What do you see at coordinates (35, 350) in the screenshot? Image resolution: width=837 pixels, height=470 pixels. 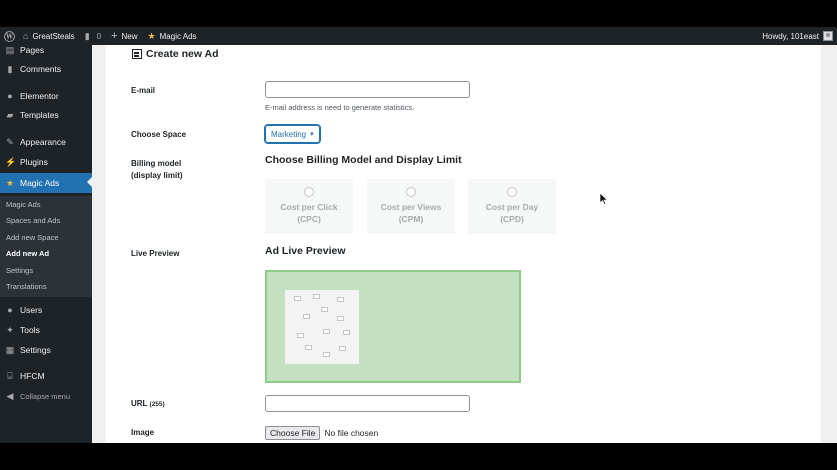 I see `sidebar-item-label: Settings` at bounding box center [35, 350].